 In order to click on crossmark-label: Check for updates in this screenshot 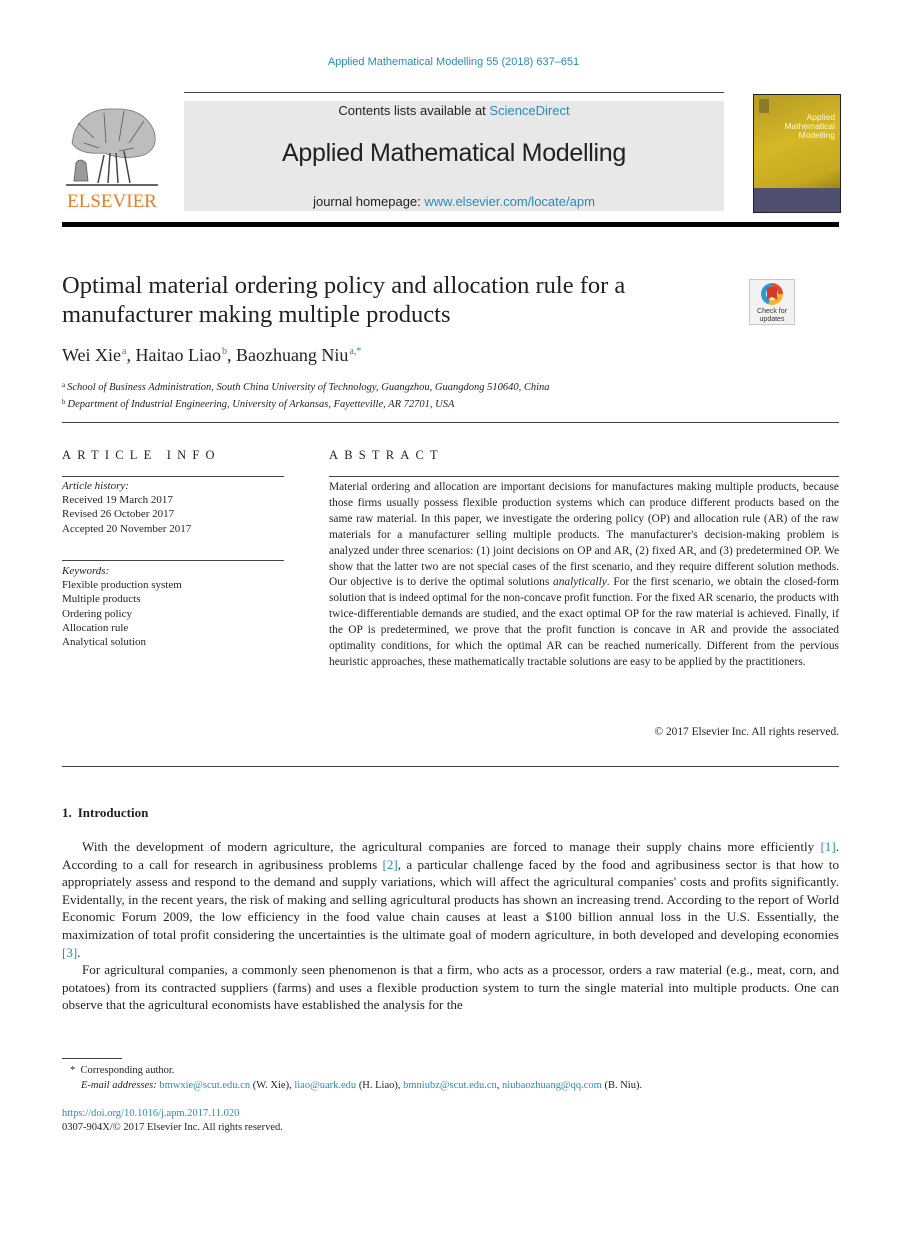, I will do `click(772, 315)`.